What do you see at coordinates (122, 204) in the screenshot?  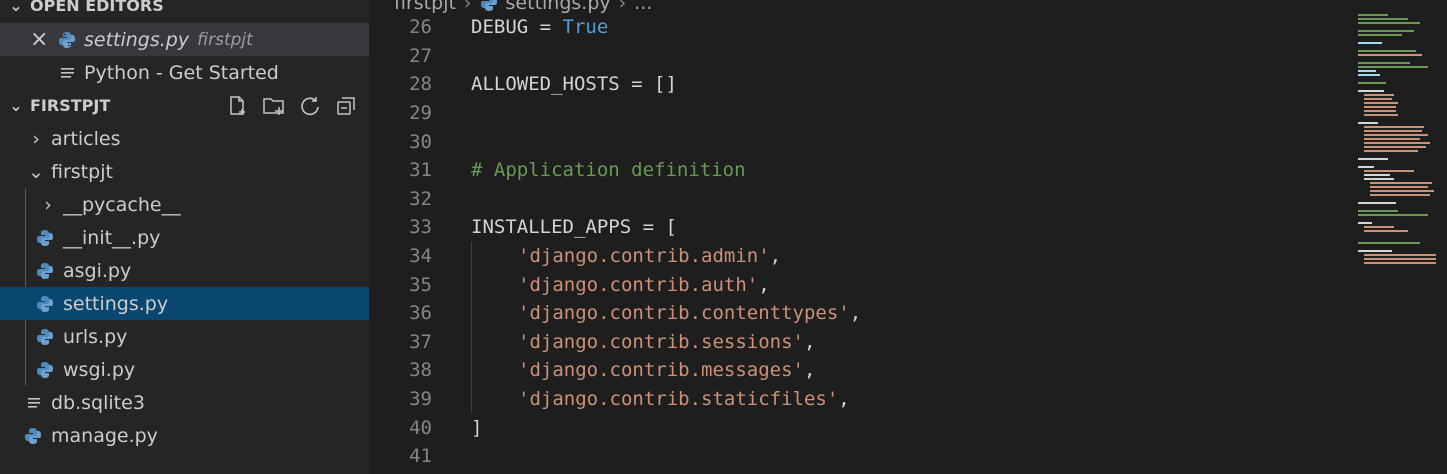 I see `tree-item-label: __pycache__` at bounding box center [122, 204].